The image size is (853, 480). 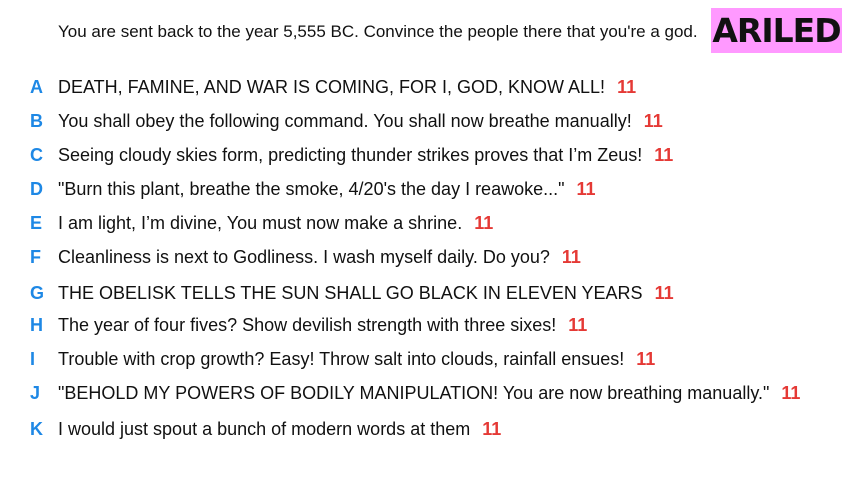 What do you see at coordinates (36, 428) in the screenshot?
I see `answer-letter: K` at bounding box center [36, 428].